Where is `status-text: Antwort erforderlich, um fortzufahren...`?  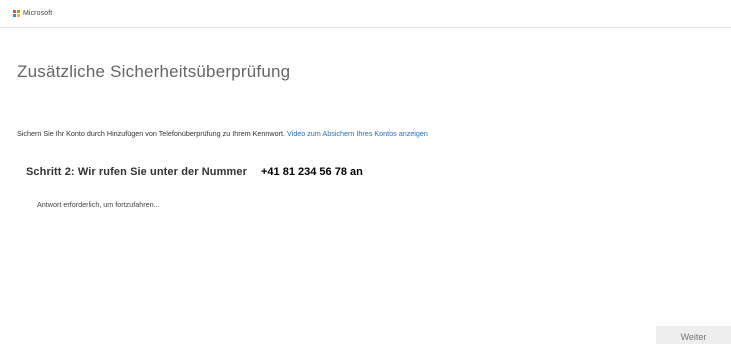
status-text: Antwort erforderlich, um fortzufahren... is located at coordinates (98, 204).